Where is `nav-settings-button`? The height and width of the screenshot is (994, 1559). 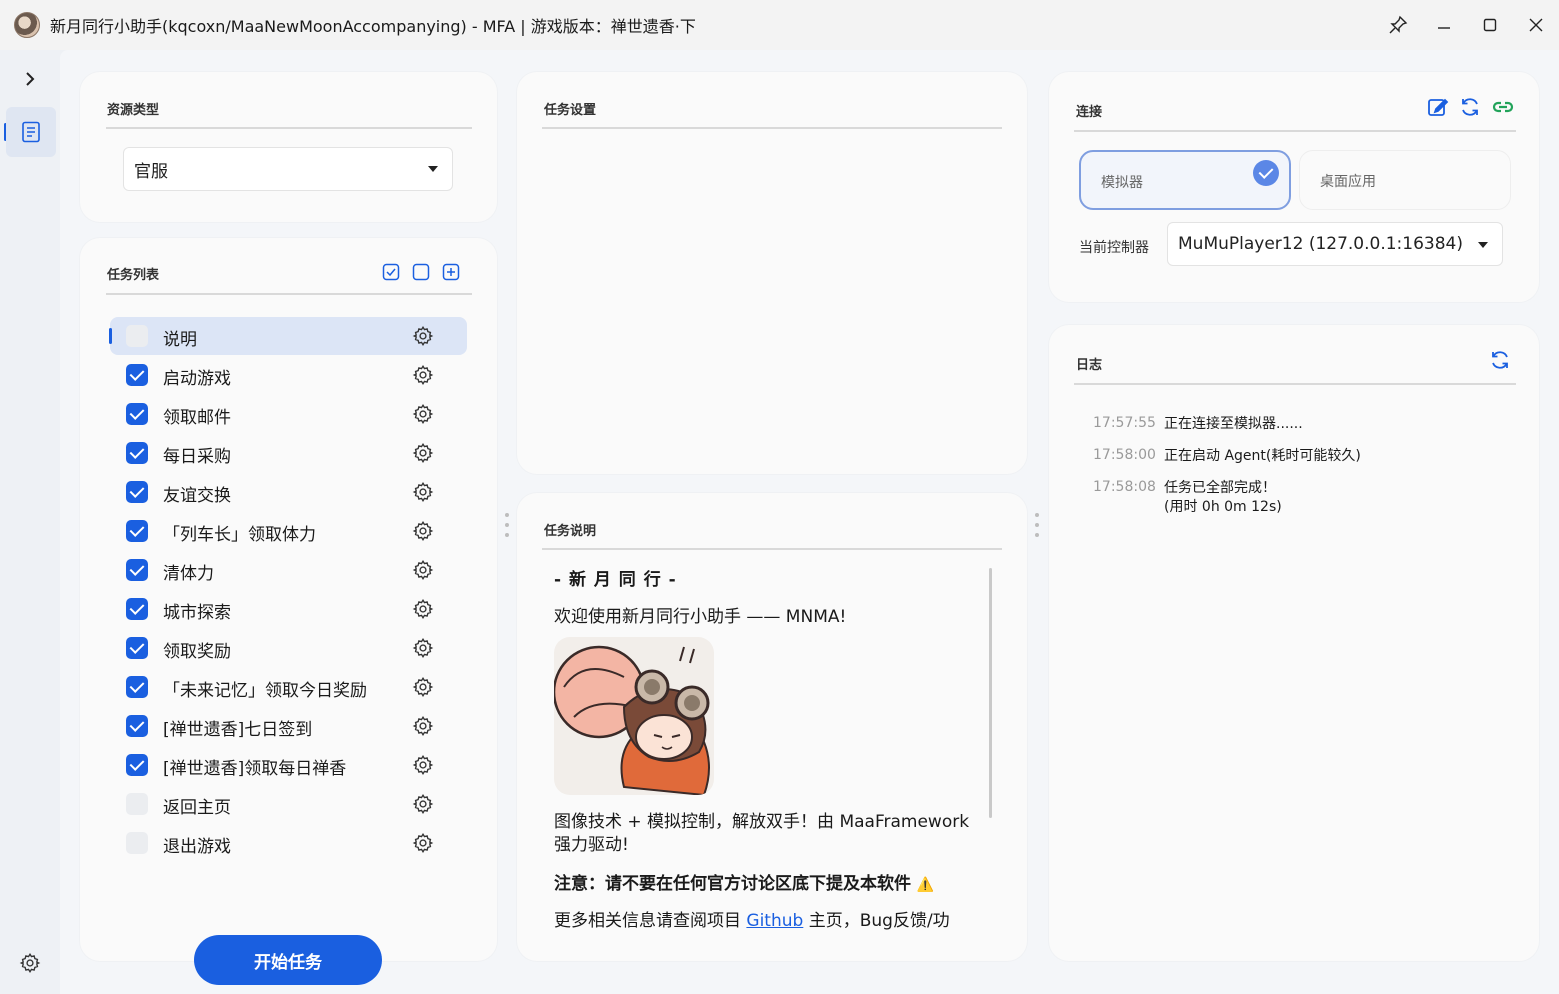
nav-settings-button is located at coordinates (30, 963).